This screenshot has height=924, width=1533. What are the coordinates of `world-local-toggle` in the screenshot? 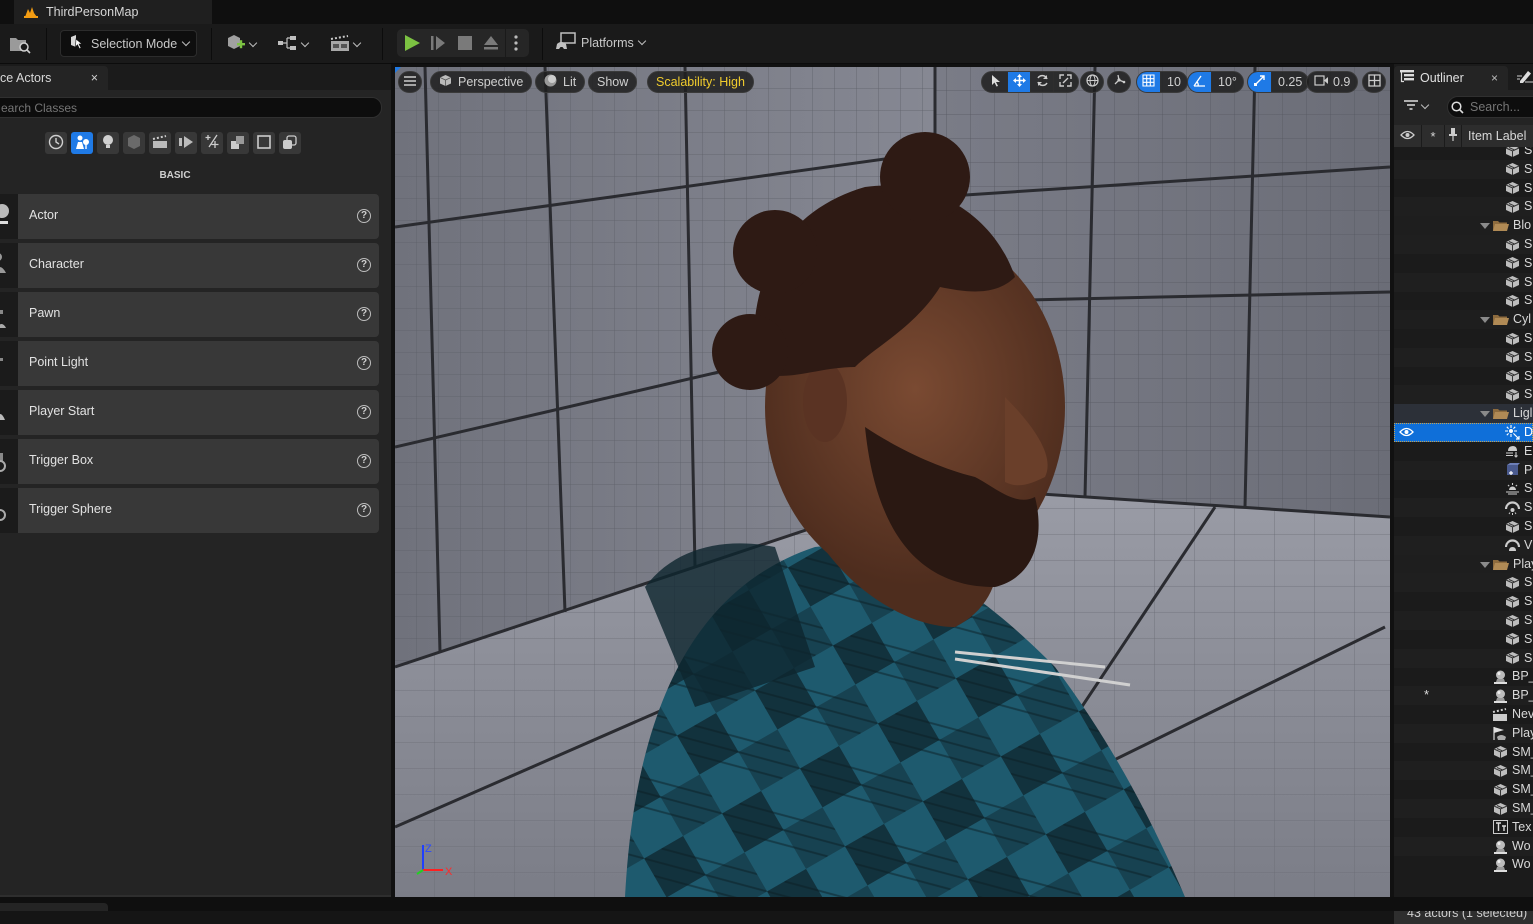 It's located at (1092, 82).